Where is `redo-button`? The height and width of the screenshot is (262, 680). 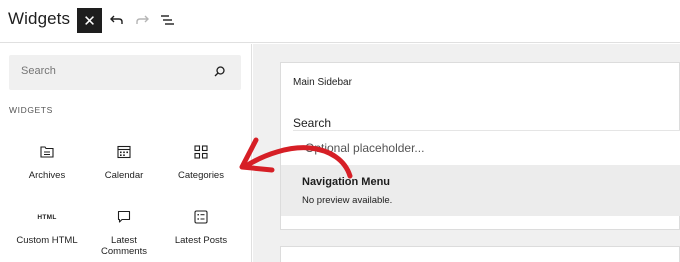 redo-button is located at coordinates (142, 20).